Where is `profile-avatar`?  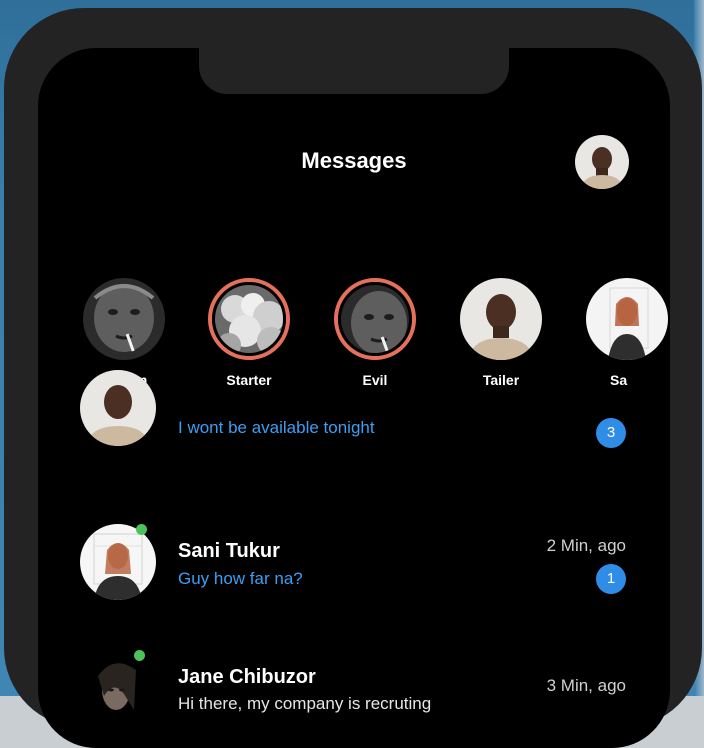 profile-avatar is located at coordinates (602, 162).